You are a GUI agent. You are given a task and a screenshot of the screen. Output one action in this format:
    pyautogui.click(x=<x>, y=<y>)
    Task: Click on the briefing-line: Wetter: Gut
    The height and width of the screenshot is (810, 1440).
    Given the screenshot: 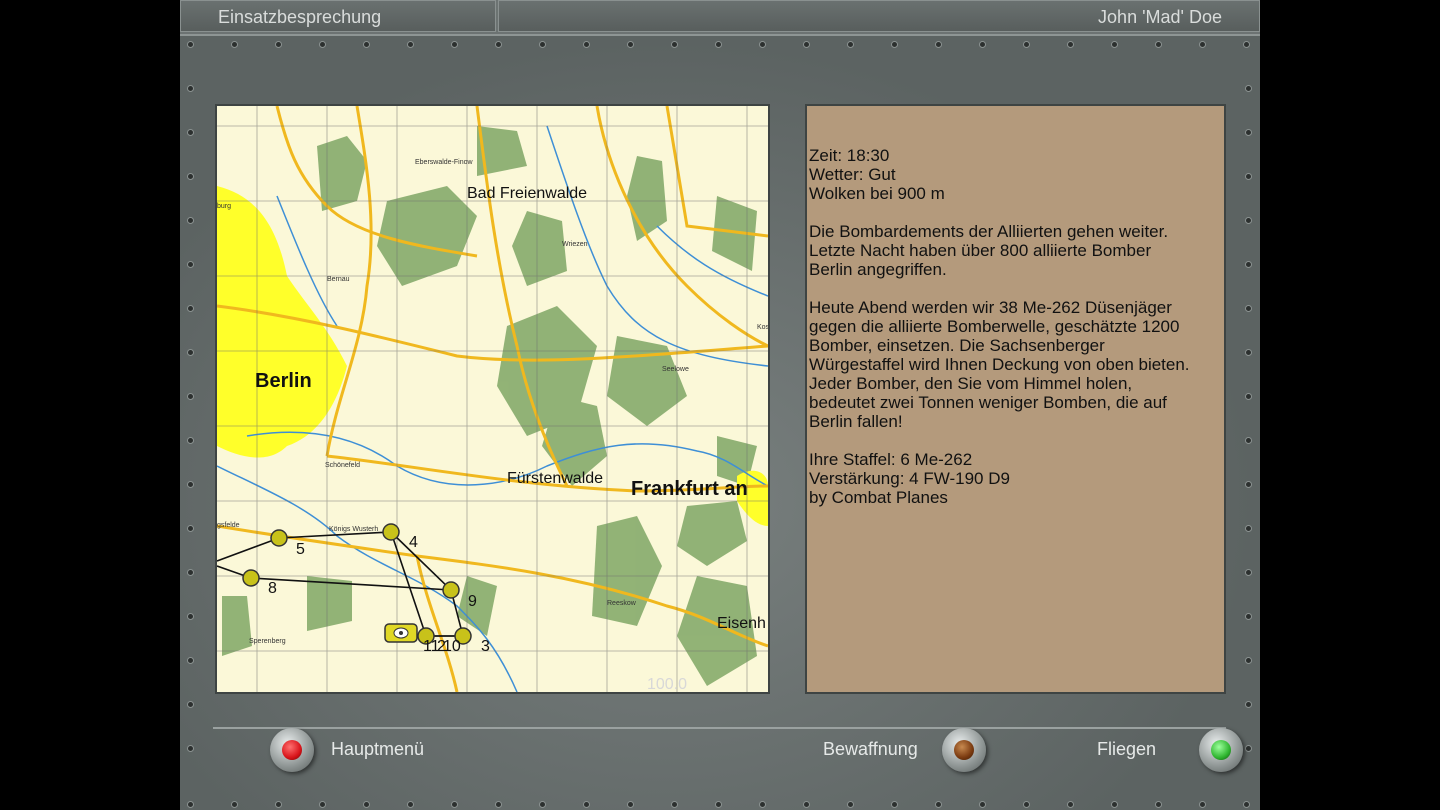 What is the action you would take?
    pyautogui.click(x=852, y=174)
    